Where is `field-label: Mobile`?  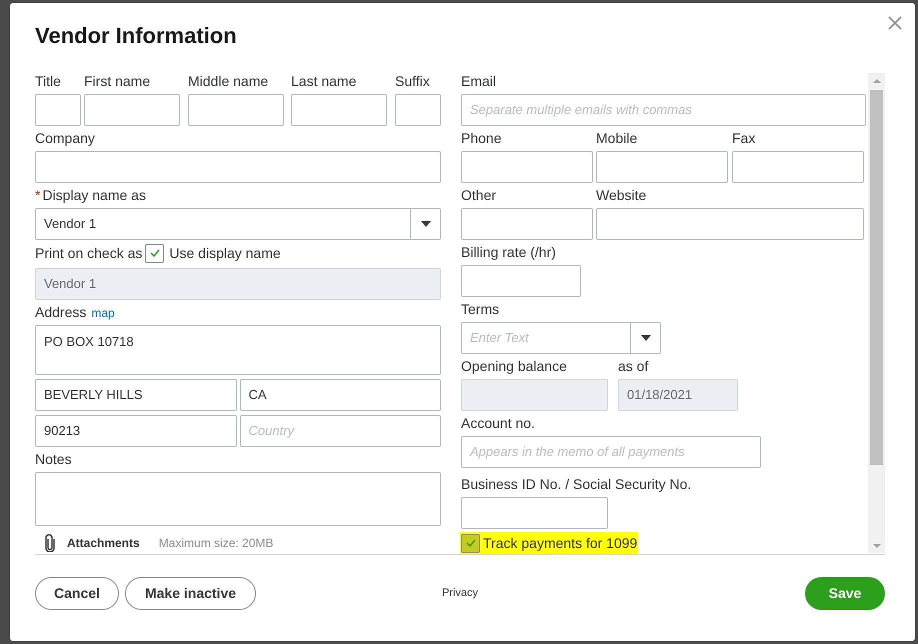 field-label: Mobile is located at coordinates (617, 138).